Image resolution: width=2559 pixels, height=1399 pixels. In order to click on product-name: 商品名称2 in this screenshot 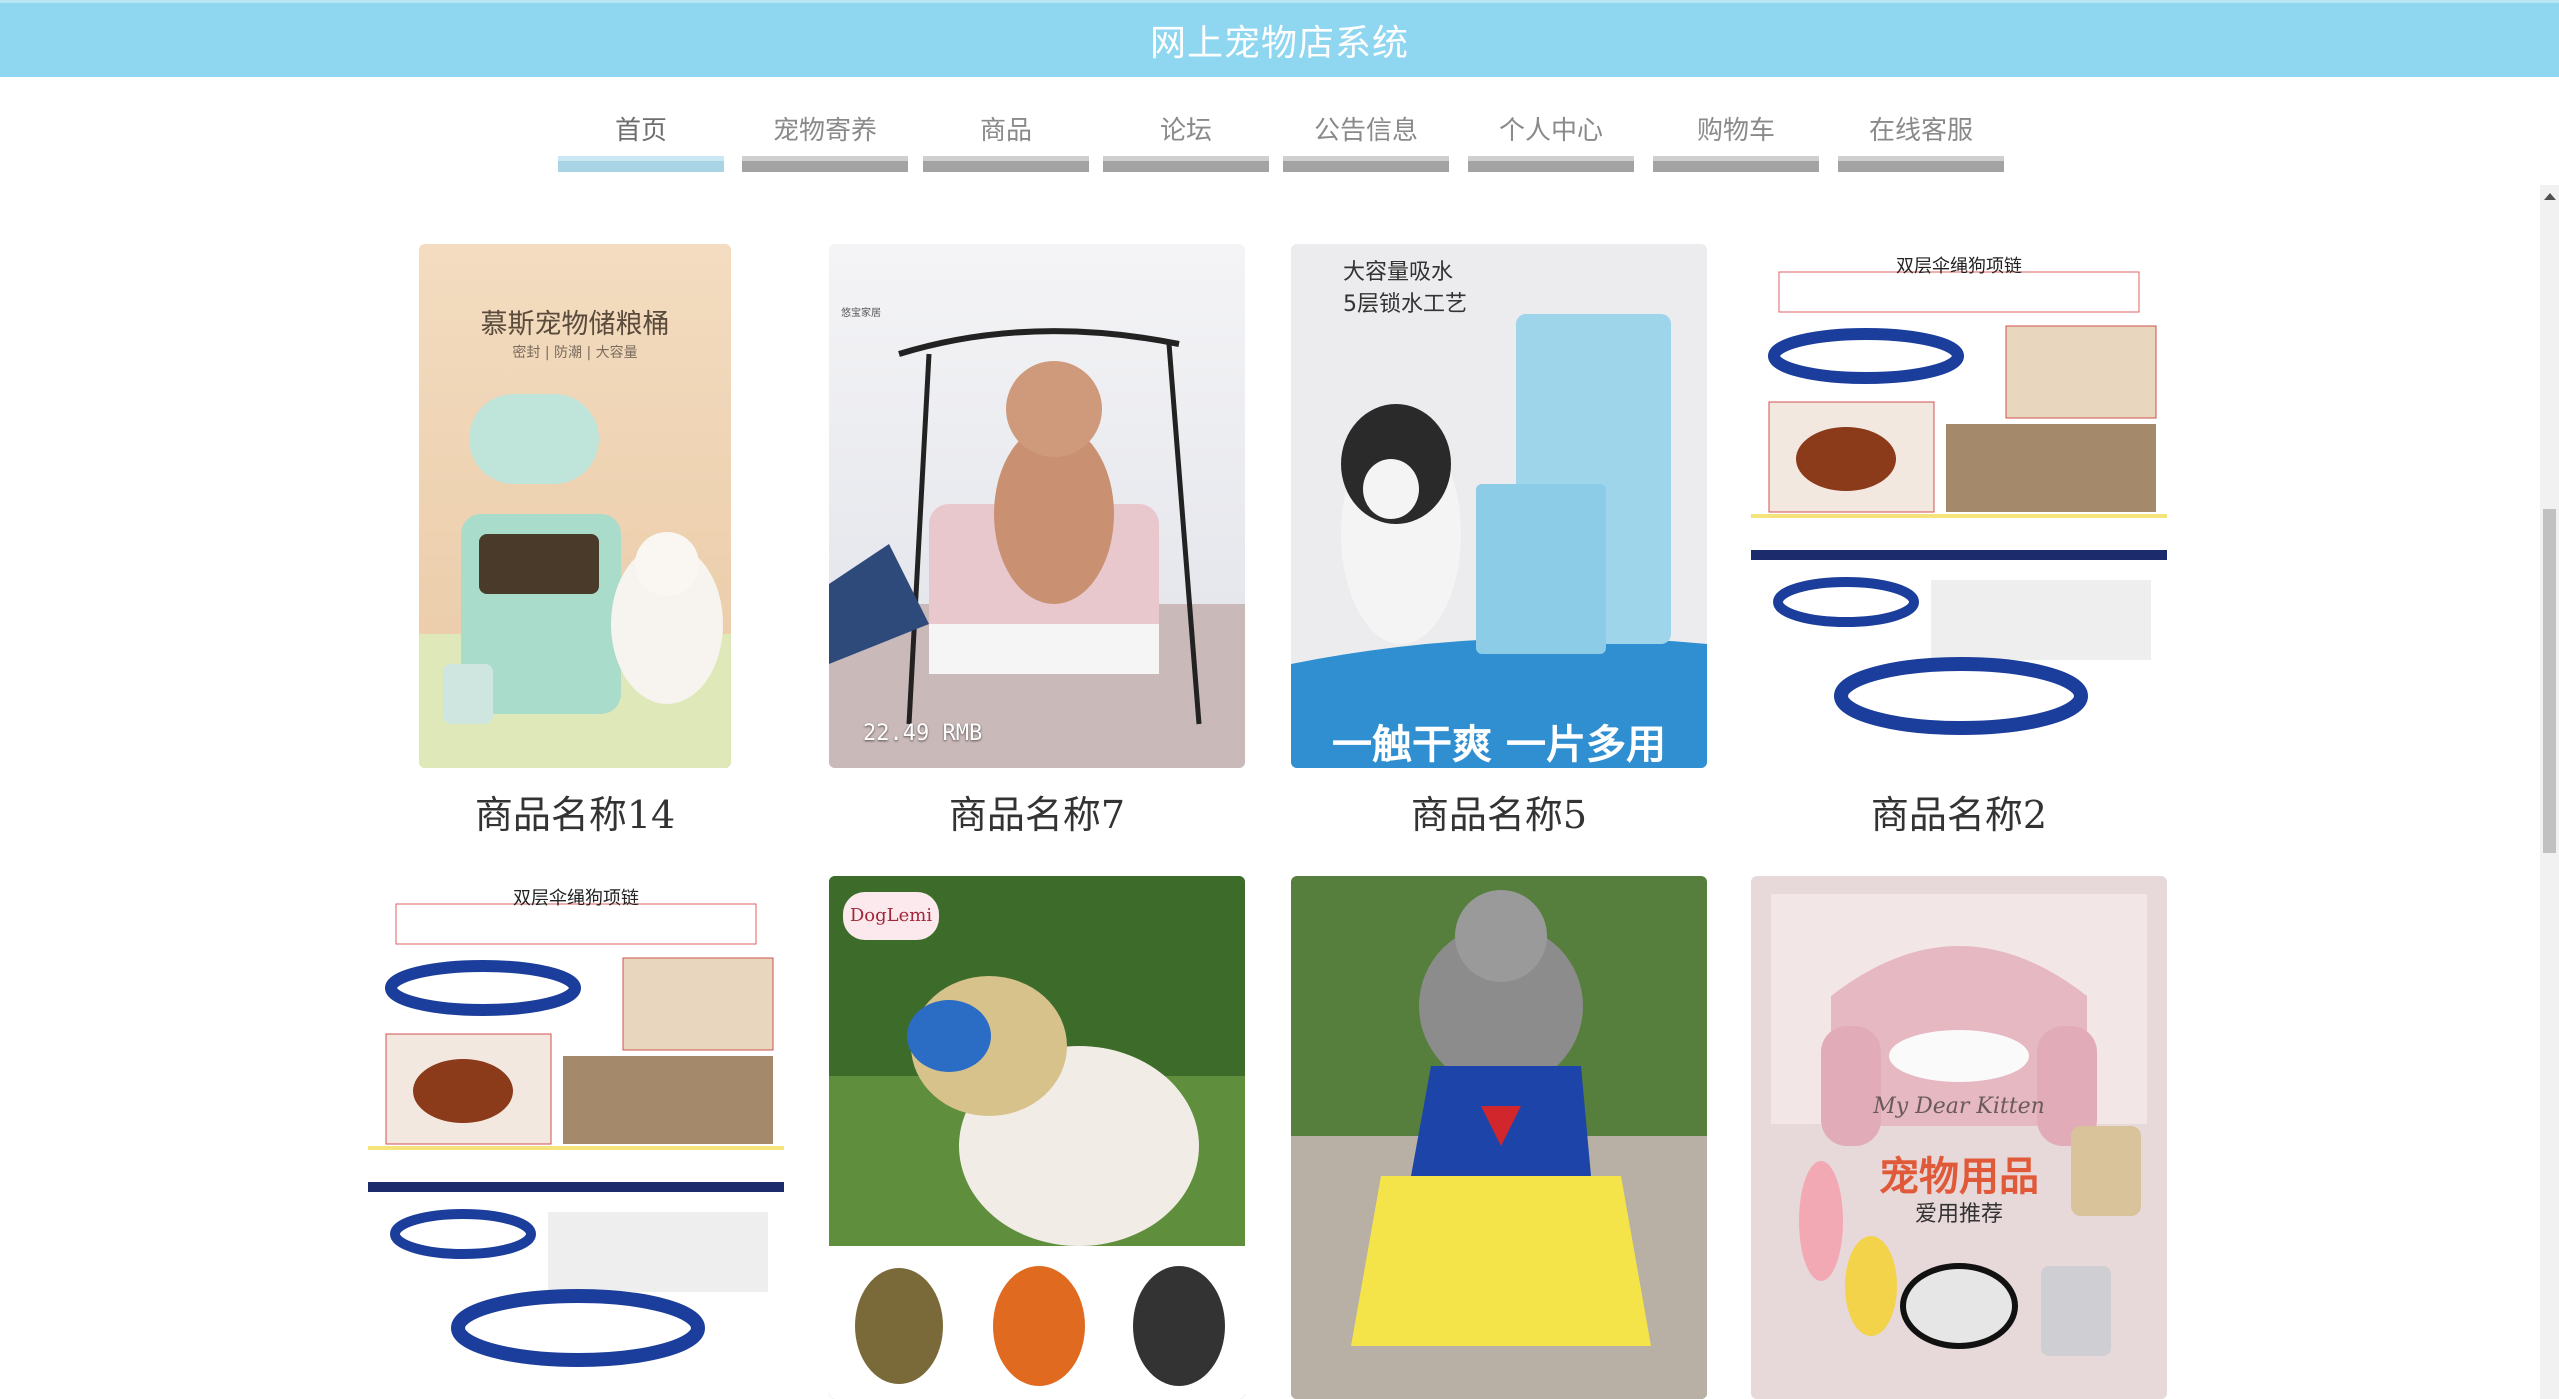, I will do `click(1959, 811)`.